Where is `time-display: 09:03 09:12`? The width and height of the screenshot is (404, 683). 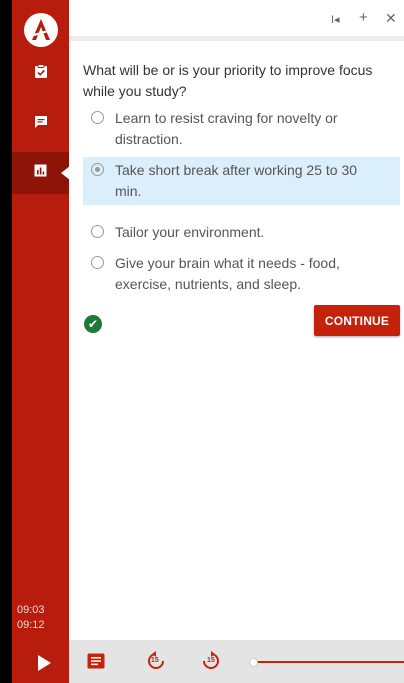
time-display: 09:03 09:12 is located at coordinates (40, 618).